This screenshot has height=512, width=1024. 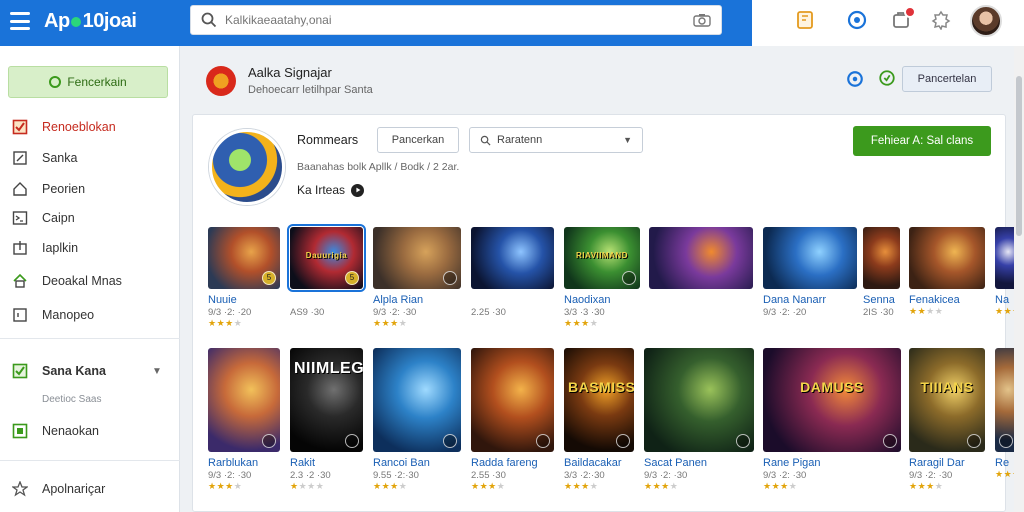 What do you see at coordinates (947, 300) in the screenshot?
I see `app-tile-name: Fenakicea` at bounding box center [947, 300].